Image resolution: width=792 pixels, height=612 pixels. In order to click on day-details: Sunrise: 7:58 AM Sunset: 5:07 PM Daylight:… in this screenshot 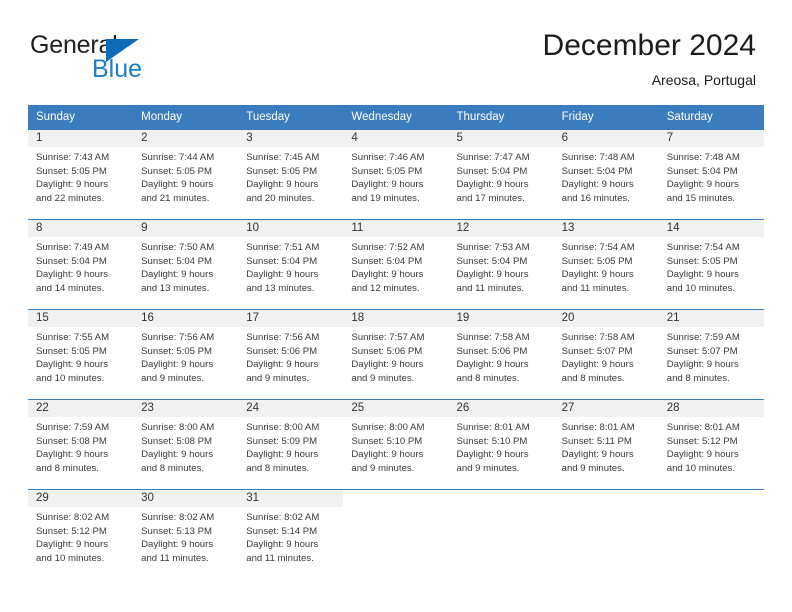, I will do `click(606, 356)`.